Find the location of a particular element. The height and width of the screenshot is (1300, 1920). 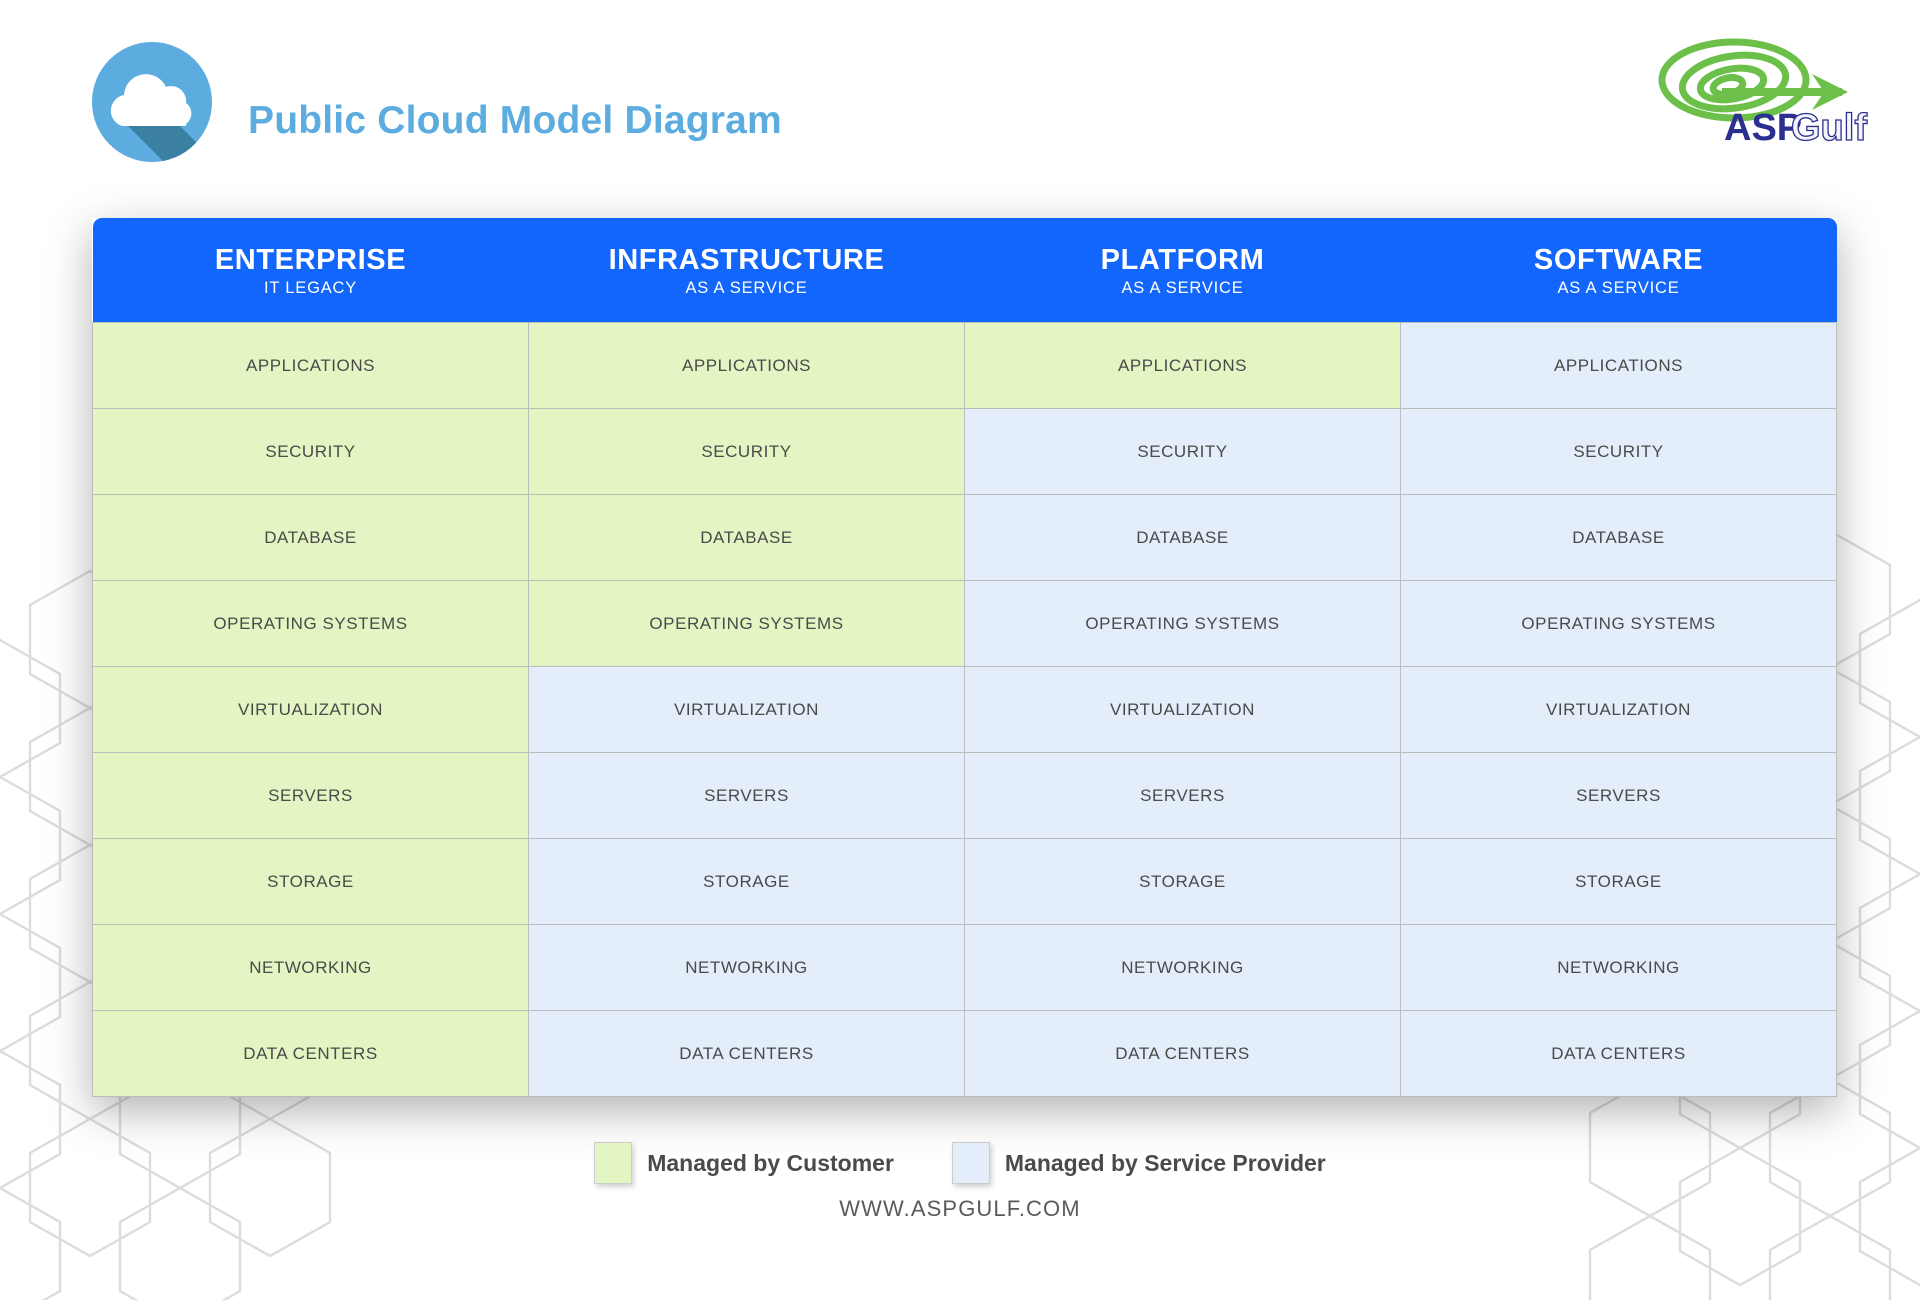

legend-swatch-customer is located at coordinates (613, 1163).